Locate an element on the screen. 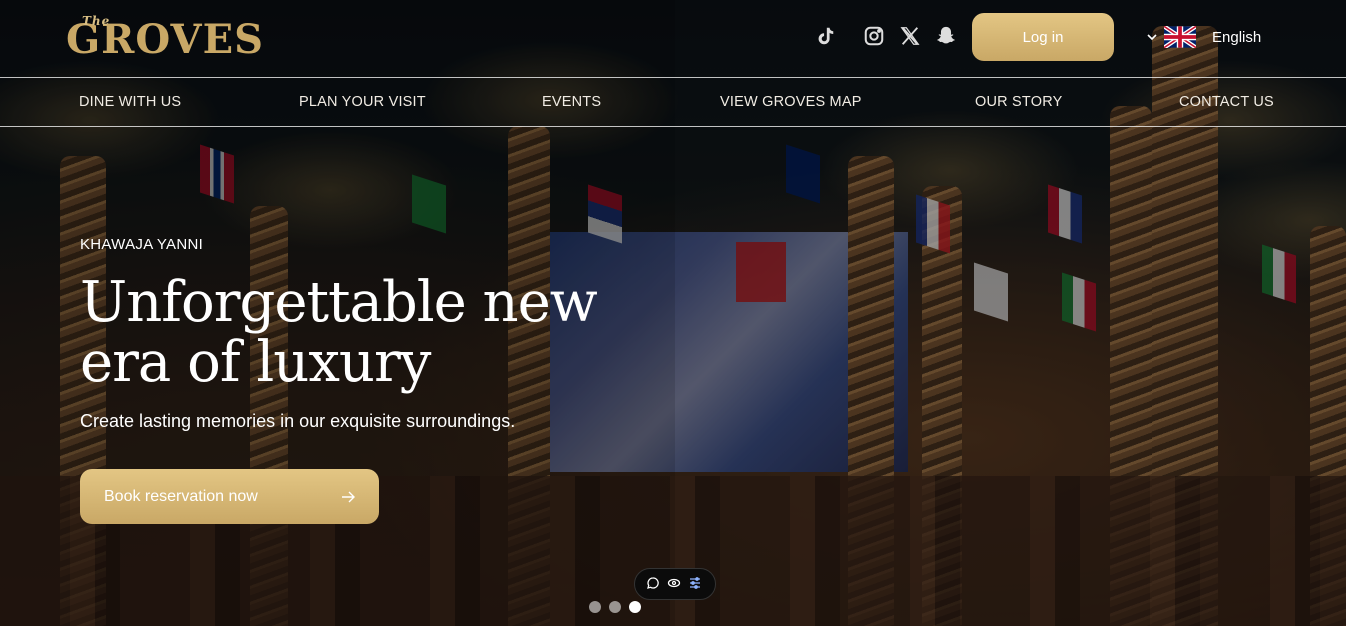 This screenshot has width=1346, height=626. book-reservation-label: Book reservation now is located at coordinates (181, 496).